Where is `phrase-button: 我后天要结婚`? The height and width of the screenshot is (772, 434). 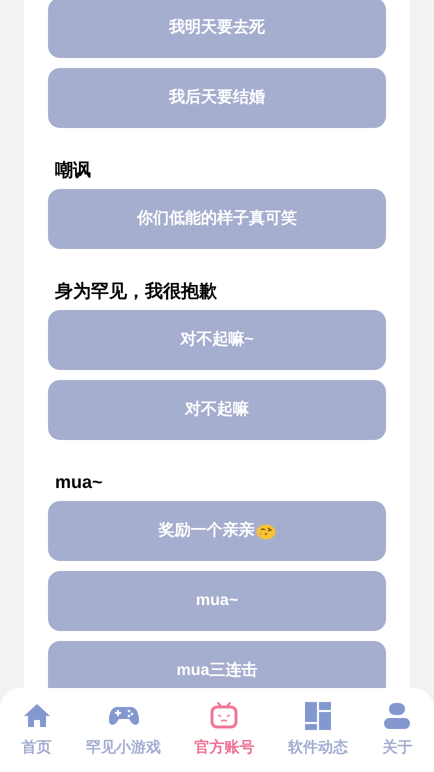
phrase-button: 我后天要结婚 is located at coordinates (217, 98).